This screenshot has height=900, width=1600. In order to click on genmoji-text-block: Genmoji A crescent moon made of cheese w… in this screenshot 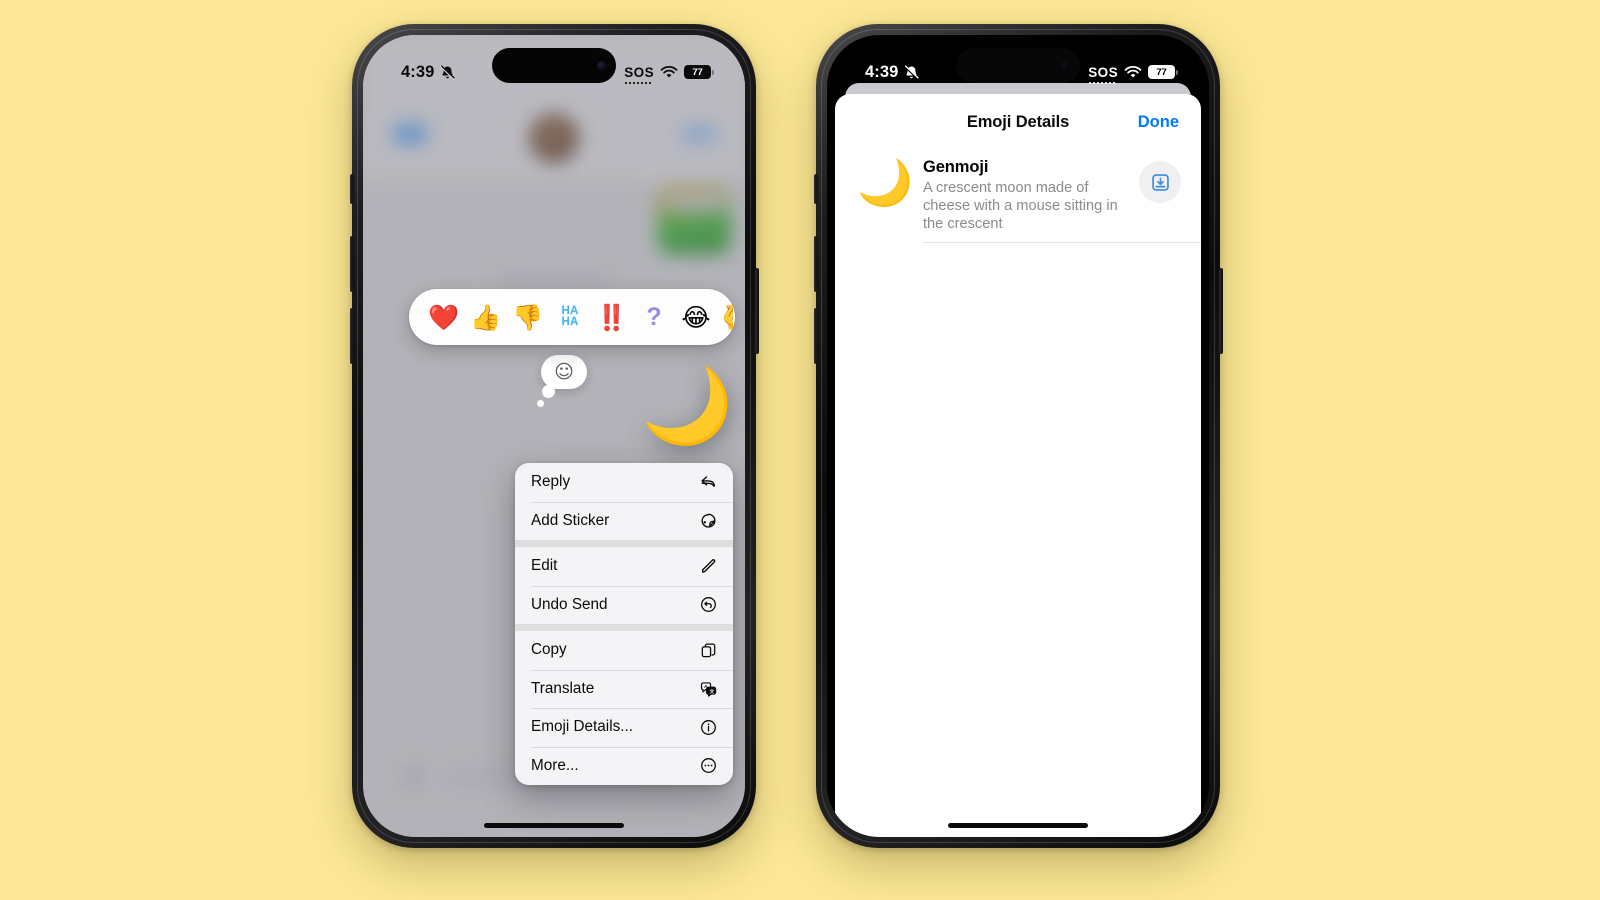, I will do `click(1024, 194)`.